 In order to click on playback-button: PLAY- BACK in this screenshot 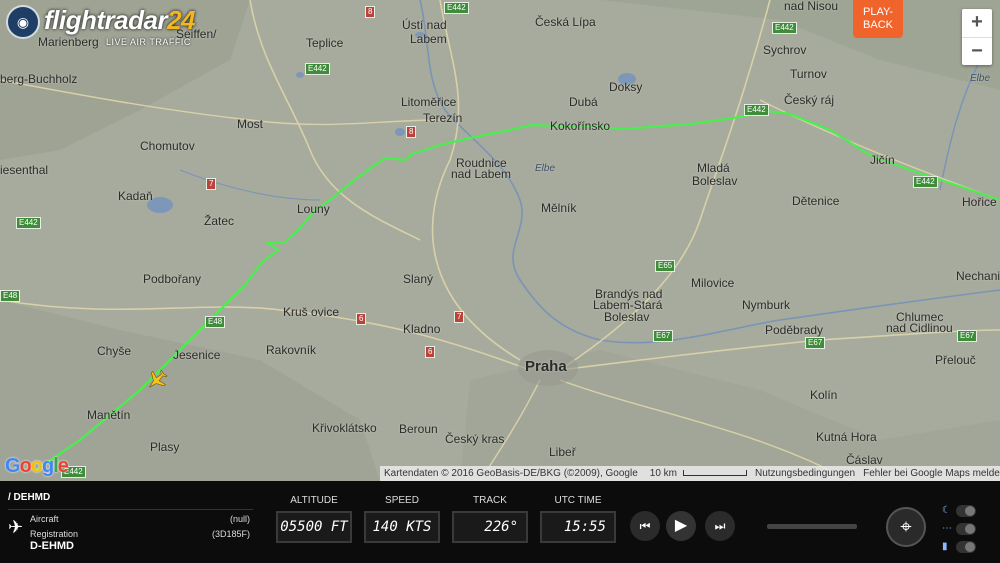, I will do `click(878, 19)`.